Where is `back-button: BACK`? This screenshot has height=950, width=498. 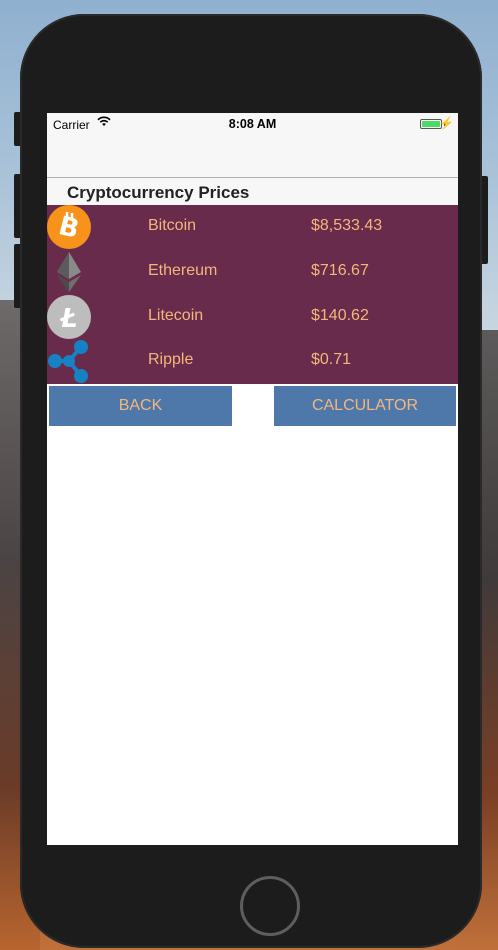 back-button: BACK is located at coordinates (140, 406).